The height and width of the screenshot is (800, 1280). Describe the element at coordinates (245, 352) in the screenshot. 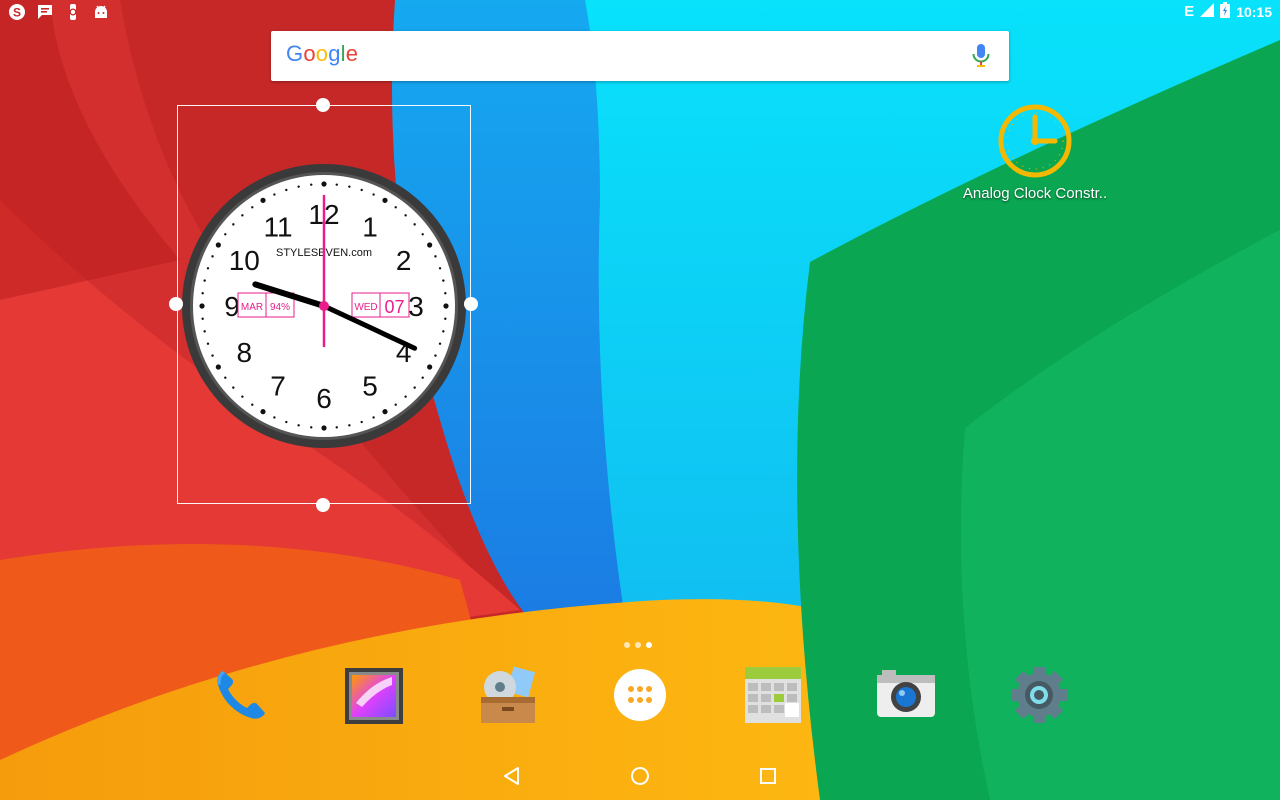

I see `clock-numeral: 8` at that location.